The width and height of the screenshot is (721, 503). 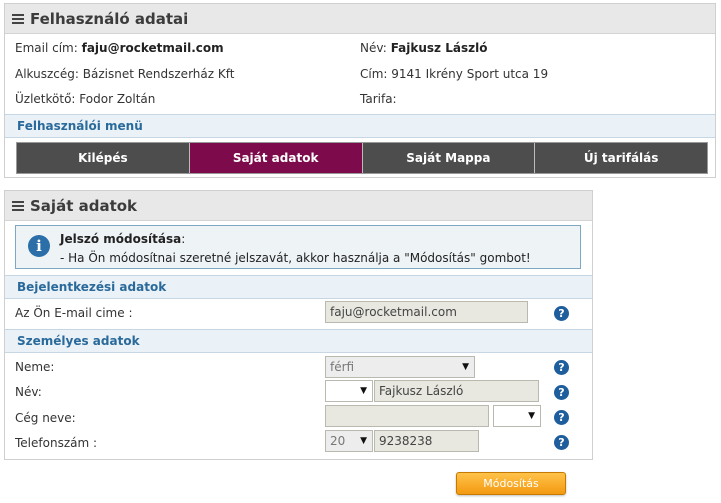 What do you see at coordinates (39, 246) in the screenshot?
I see `info-icon: i` at bounding box center [39, 246].